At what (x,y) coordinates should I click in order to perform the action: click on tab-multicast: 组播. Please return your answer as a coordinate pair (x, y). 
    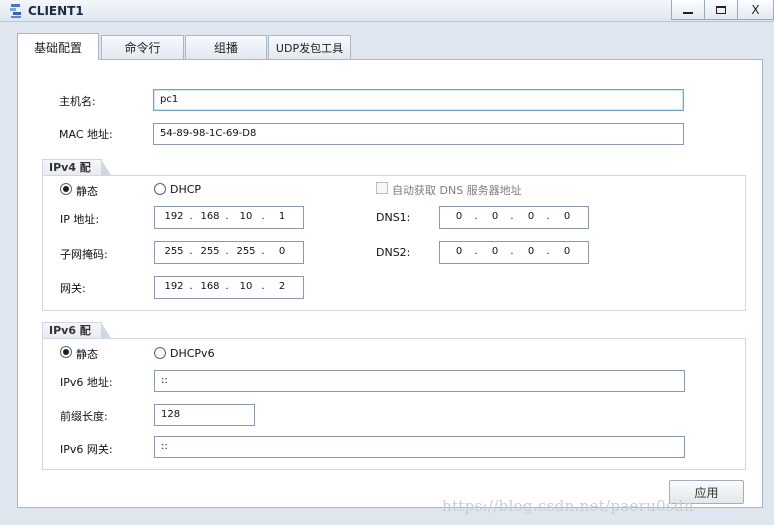
    Looking at the image, I should click on (226, 47).